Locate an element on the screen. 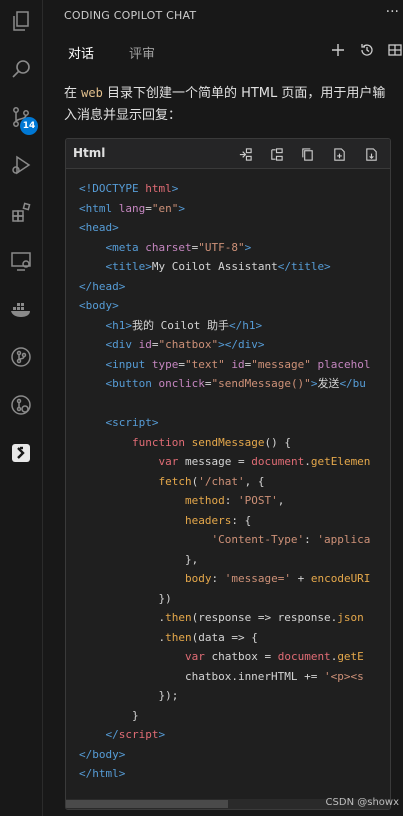  code-token: 发送 is located at coordinates (328, 383).